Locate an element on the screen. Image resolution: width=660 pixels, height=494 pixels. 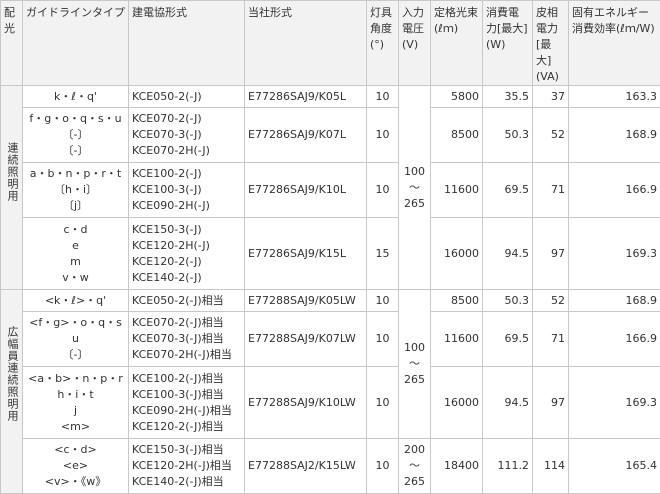
watt-cell: 94.5 is located at coordinates (508, 403).